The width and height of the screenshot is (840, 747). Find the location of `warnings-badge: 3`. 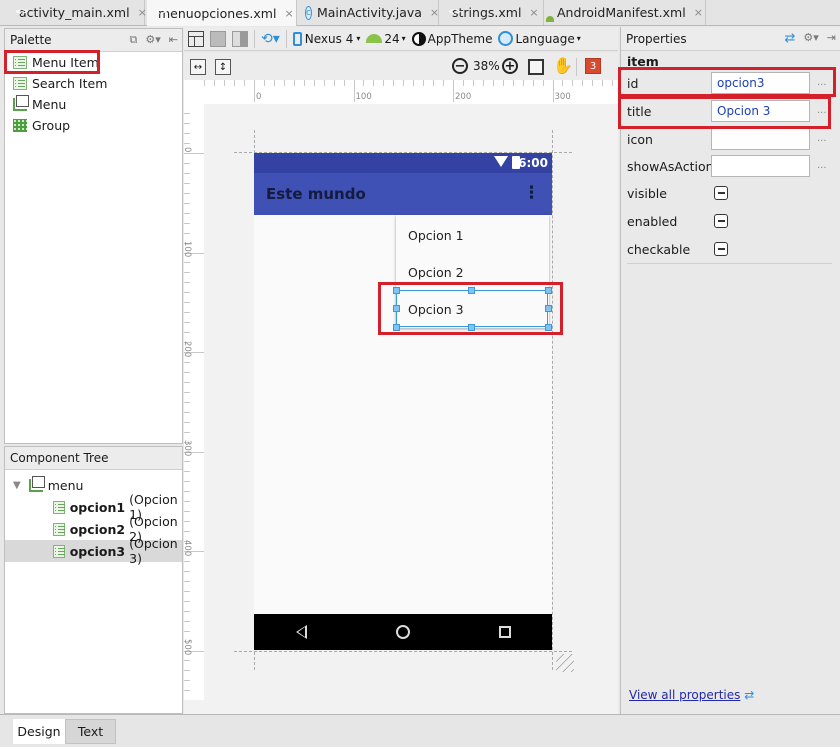

warnings-badge: 3 is located at coordinates (593, 66).